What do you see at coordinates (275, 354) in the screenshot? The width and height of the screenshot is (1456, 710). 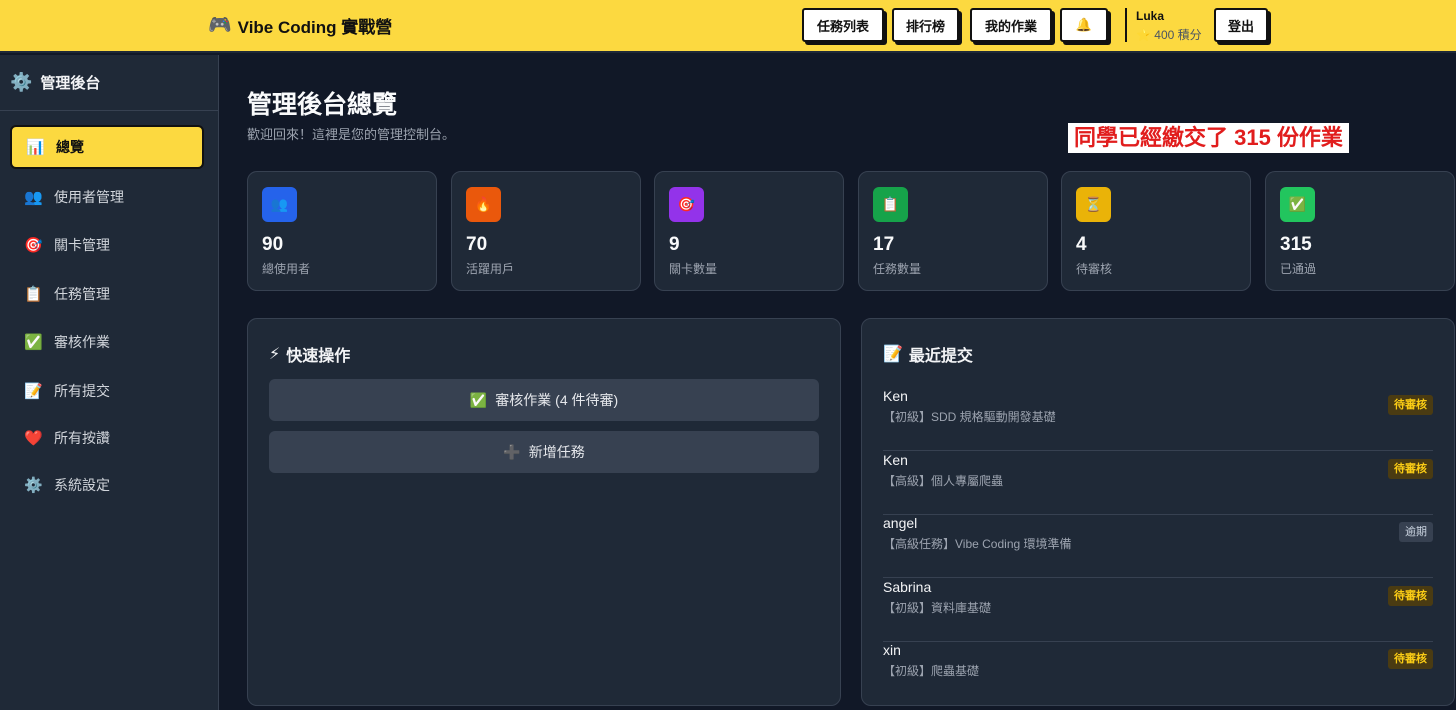 I see `lightning-icon: ⚡` at bounding box center [275, 354].